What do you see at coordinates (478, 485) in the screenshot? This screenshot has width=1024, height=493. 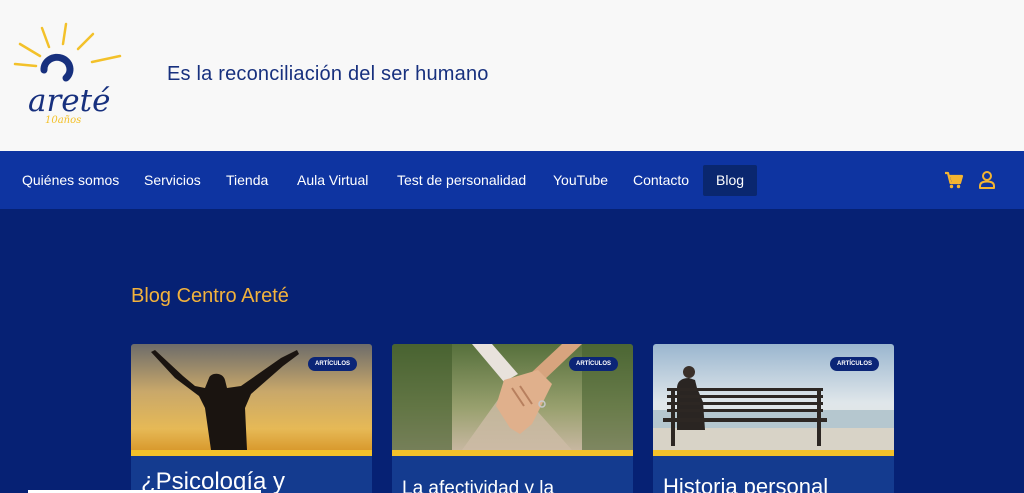 I see `card-title: La afectividad y la` at bounding box center [478, 485].